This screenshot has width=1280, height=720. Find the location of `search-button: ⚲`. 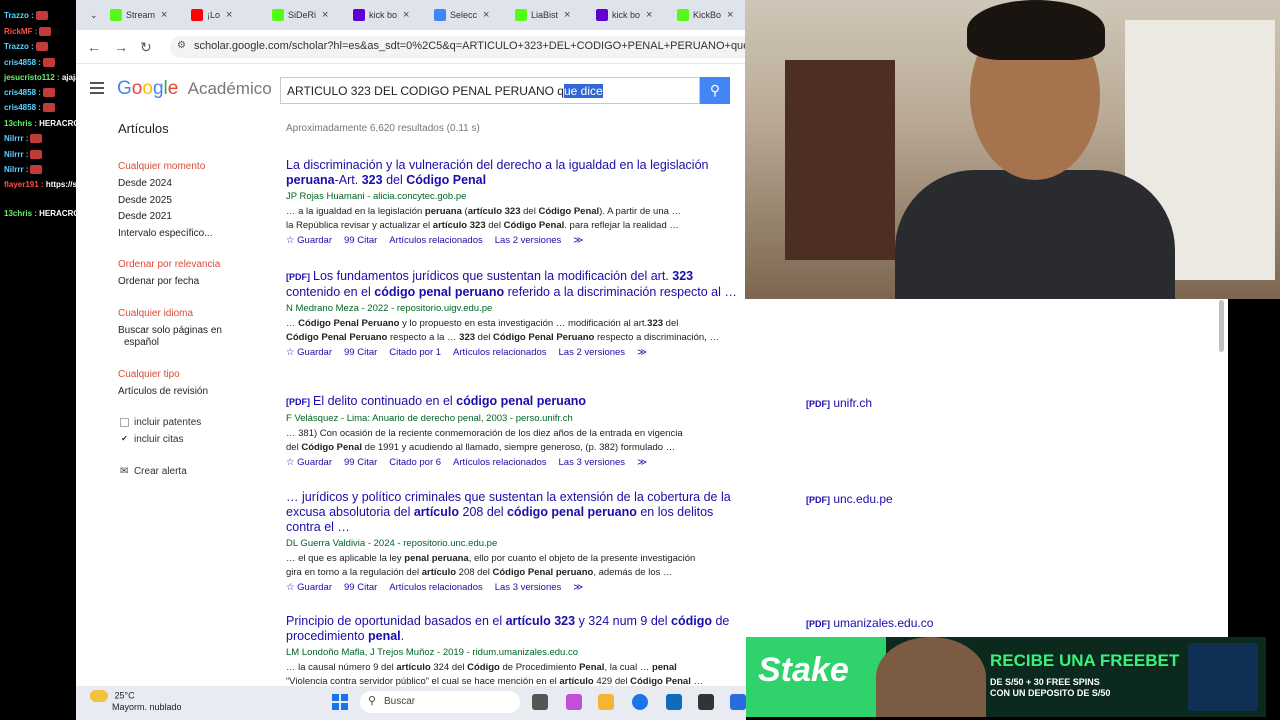

search-button: ⚲ is located at coordinates (715, 90).